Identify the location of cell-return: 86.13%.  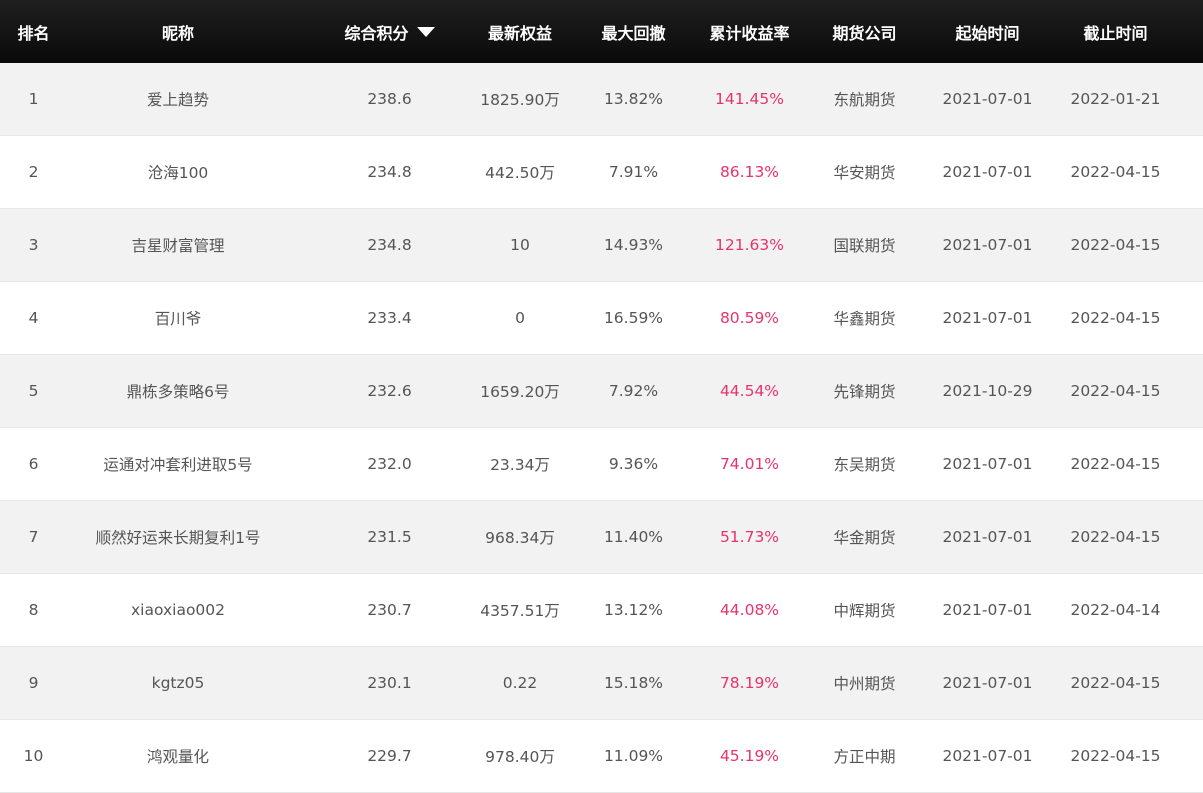
(749, 172).